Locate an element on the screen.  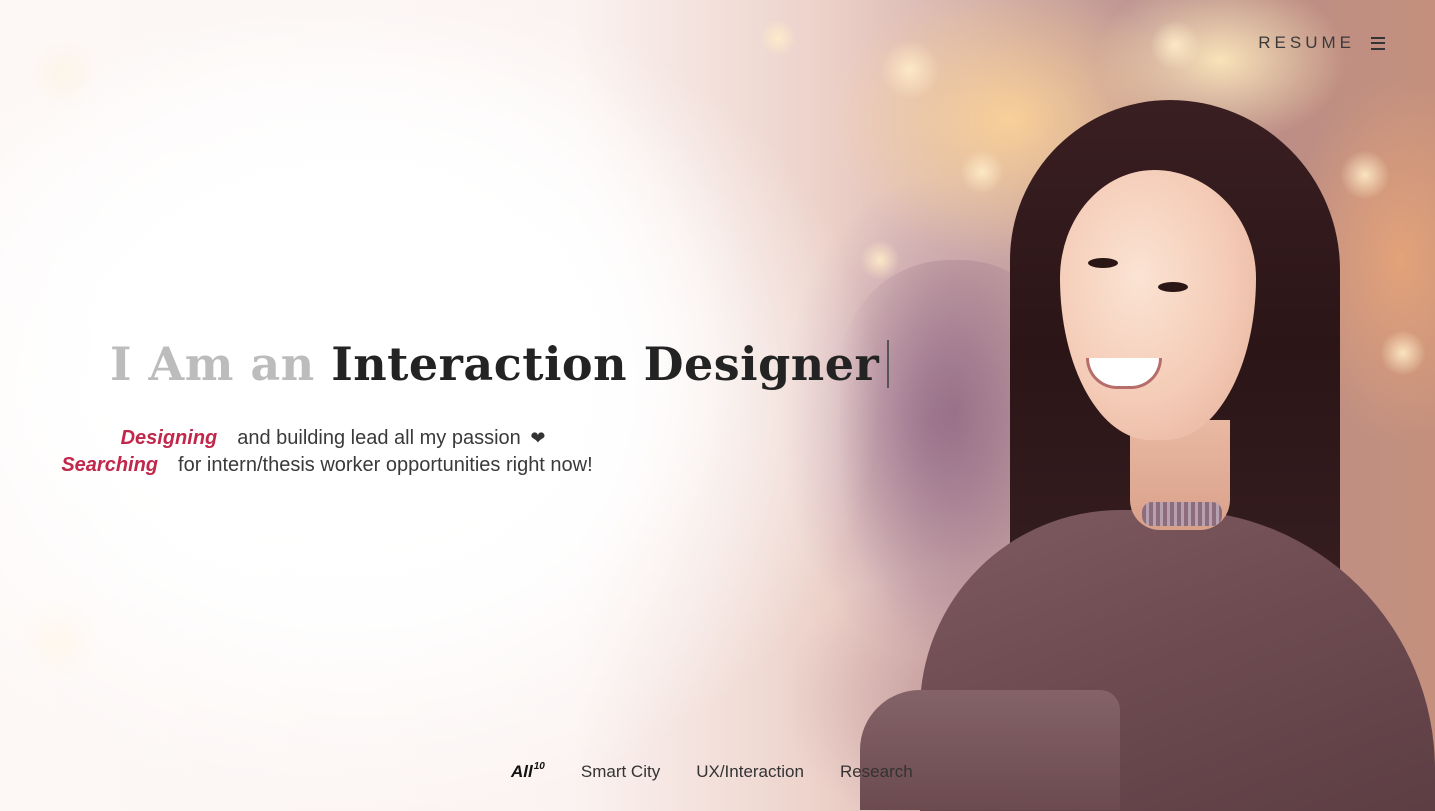
page-title: I Am an Interaction Designer is located at coordinates (500, 363).